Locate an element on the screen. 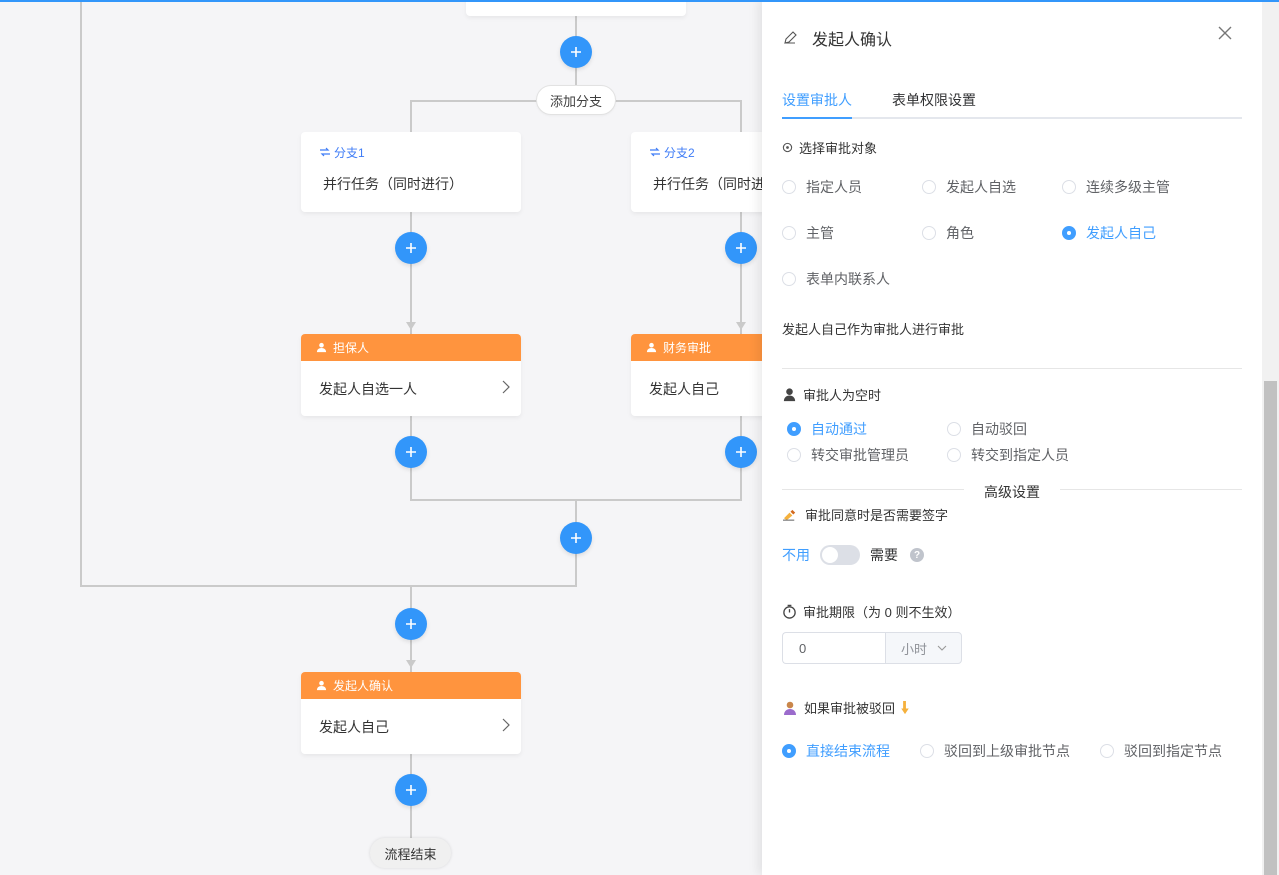 This screenshot has height=875, width=1279. approver-node-initiator-confirm: 发起人确认 发起人自己 is located at coordinates (411, 713).